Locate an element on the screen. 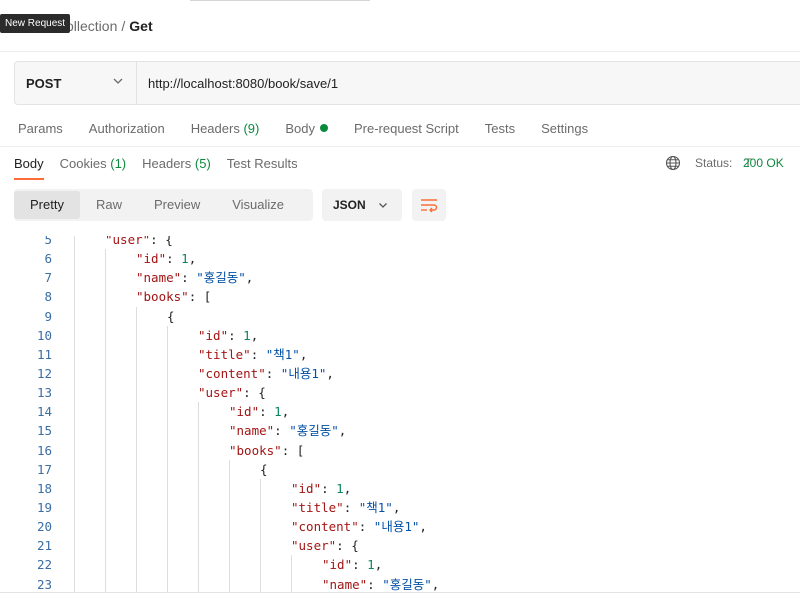 This screenshot has width=800, height=609. method-select: POST is located at coordinates (76, 83).